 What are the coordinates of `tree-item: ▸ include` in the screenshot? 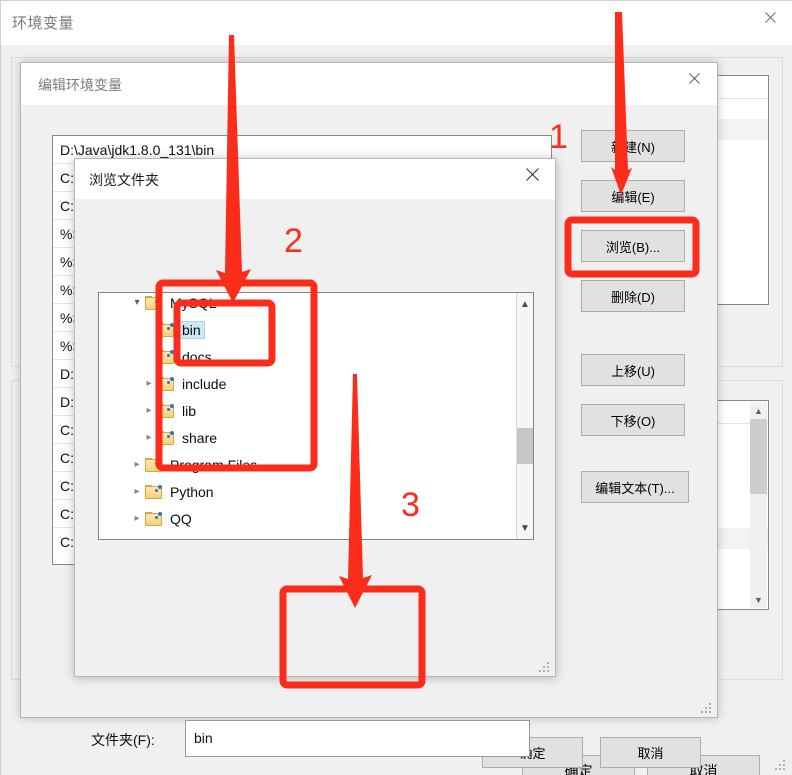 It's located at (307, 383).